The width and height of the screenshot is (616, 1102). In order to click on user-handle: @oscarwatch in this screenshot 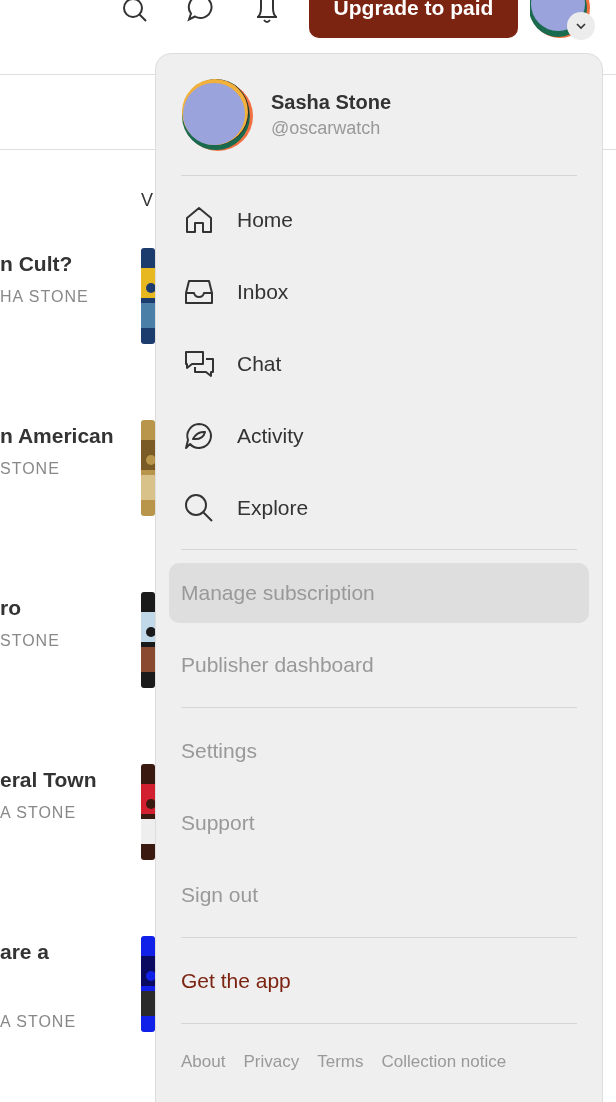, I will do `click(326, 128)`.